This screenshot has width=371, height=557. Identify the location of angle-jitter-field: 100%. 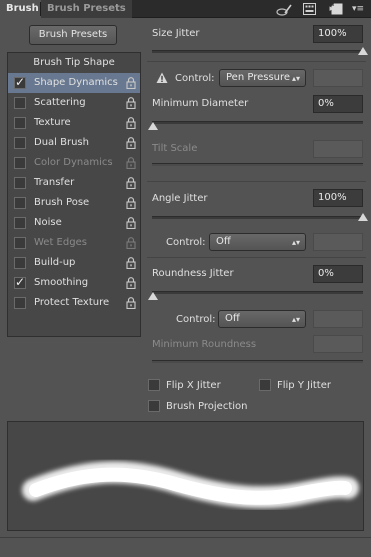
(338, 198).